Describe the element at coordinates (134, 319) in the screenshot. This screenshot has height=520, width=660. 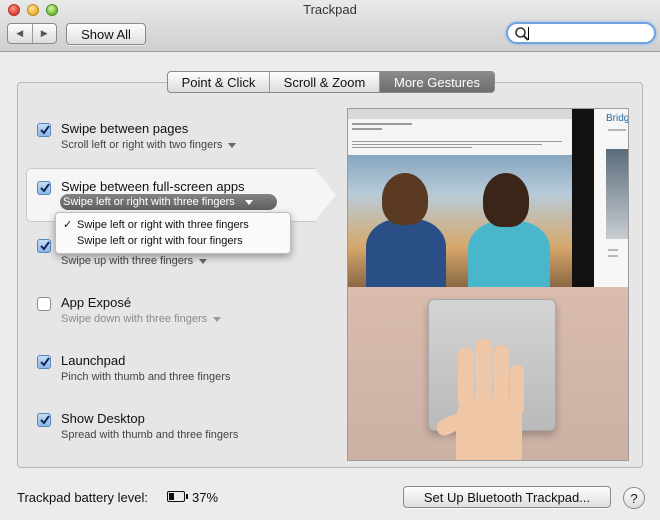
I see `gesture-detail: Swipe down with three fingers` at that location.